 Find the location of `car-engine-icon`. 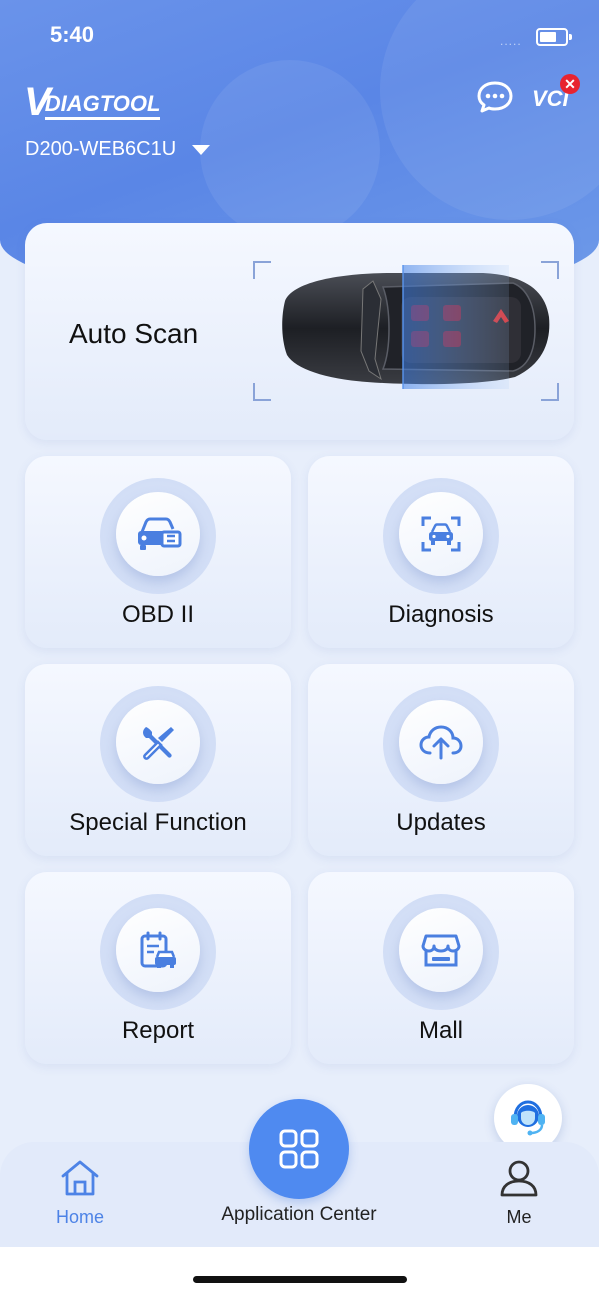

car-engine-icon is located at coordinates (160, 533).